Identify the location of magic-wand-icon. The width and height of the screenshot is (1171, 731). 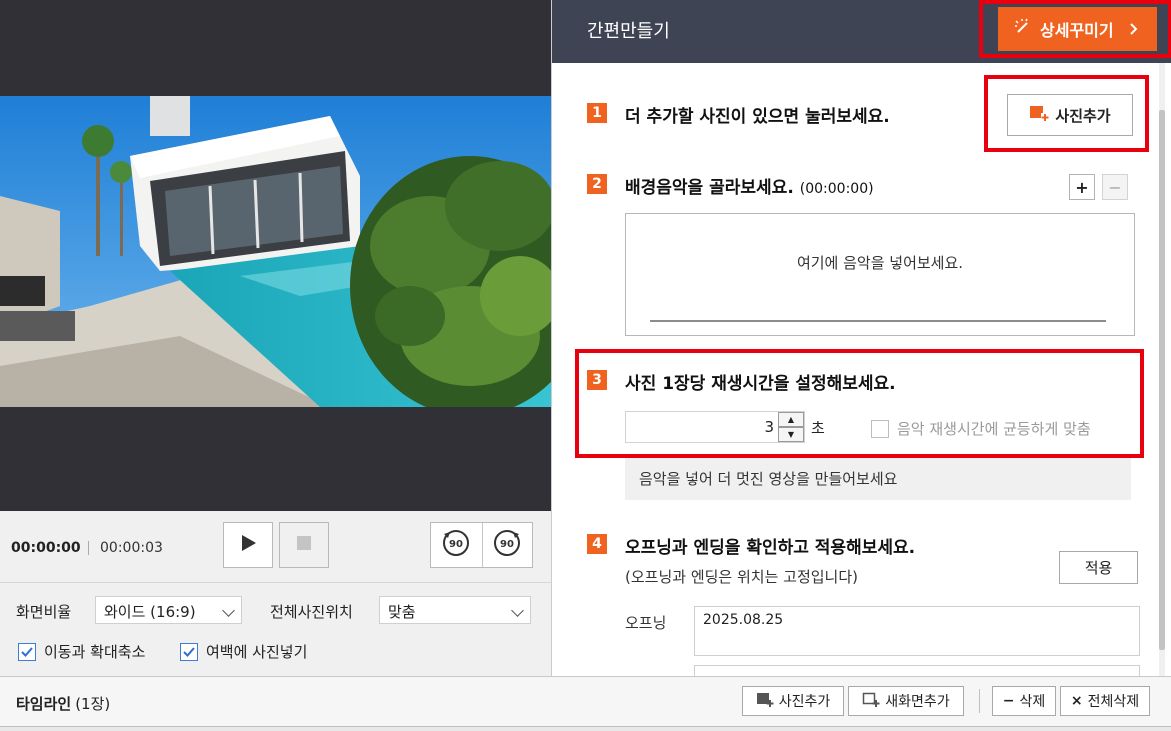
(1023, 29).